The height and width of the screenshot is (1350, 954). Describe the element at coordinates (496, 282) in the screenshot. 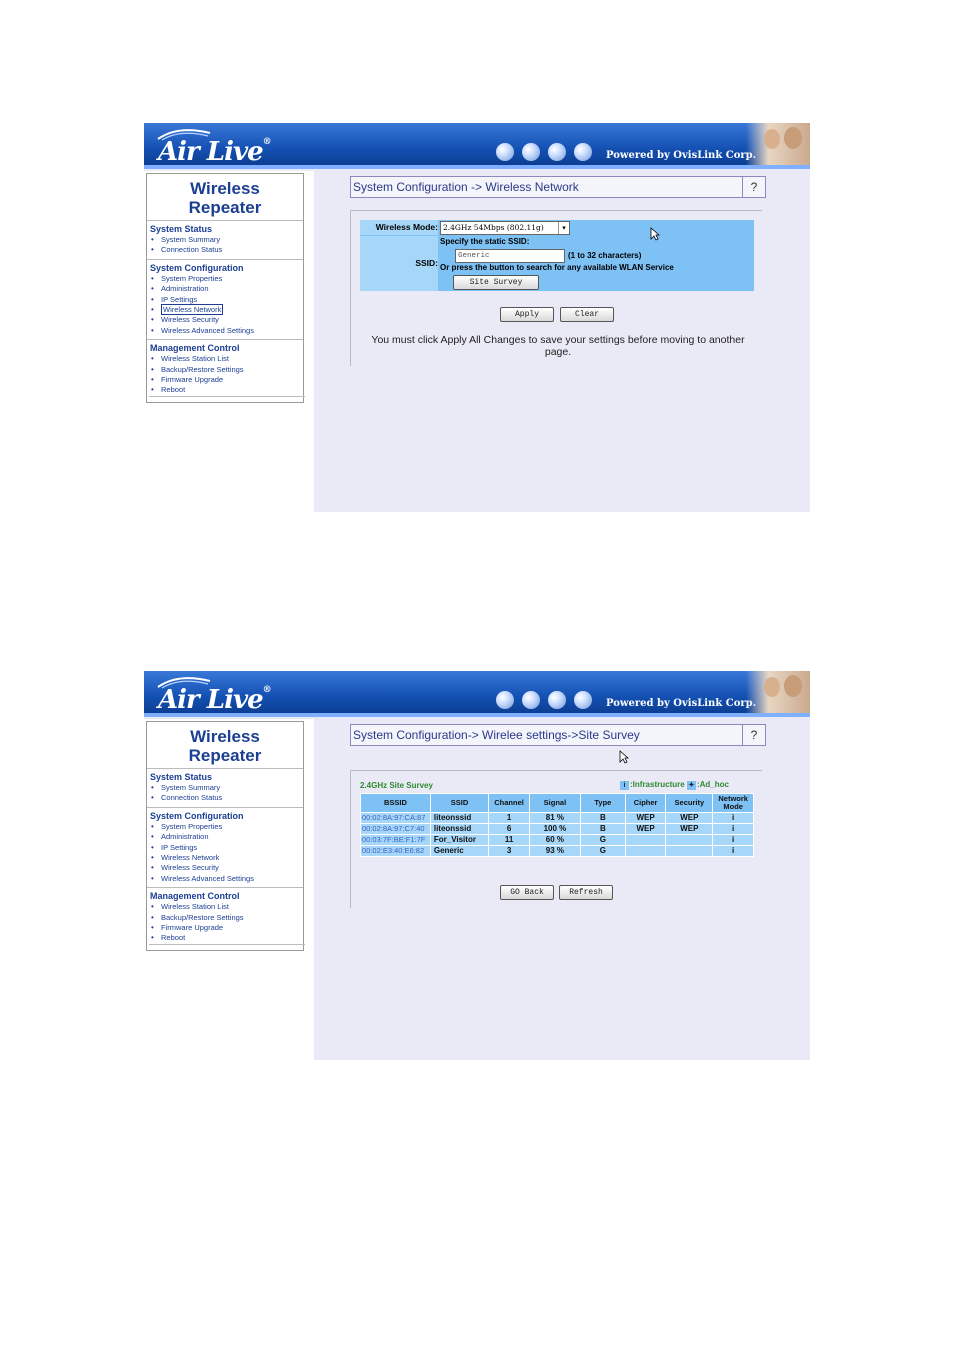

I see `site-survey-button: Site Survey` at that location.